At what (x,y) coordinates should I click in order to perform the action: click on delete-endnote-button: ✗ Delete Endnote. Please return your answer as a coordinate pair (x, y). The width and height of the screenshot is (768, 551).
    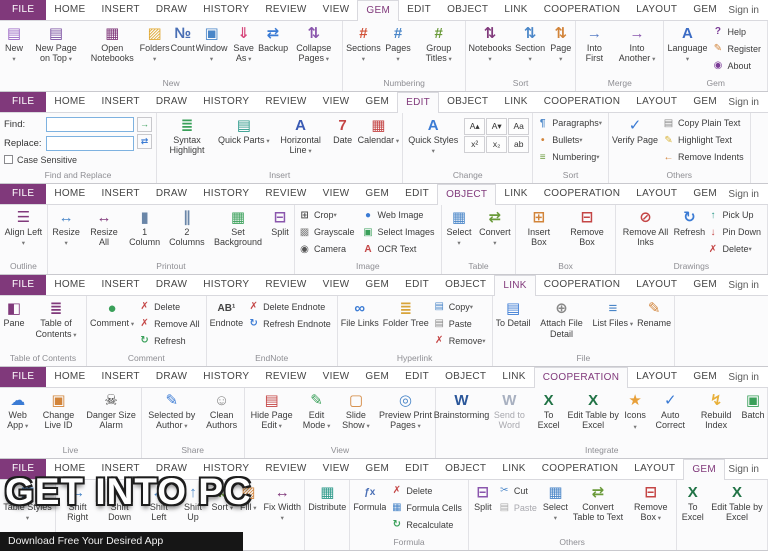
    Looking at the image, I should click on (290, 306).